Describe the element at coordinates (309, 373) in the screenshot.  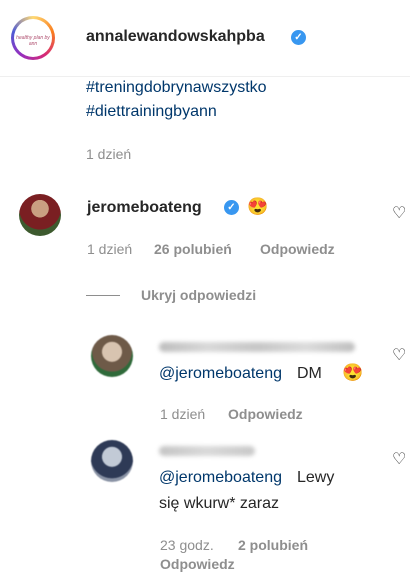
I see `reply-text: DM` at that location.